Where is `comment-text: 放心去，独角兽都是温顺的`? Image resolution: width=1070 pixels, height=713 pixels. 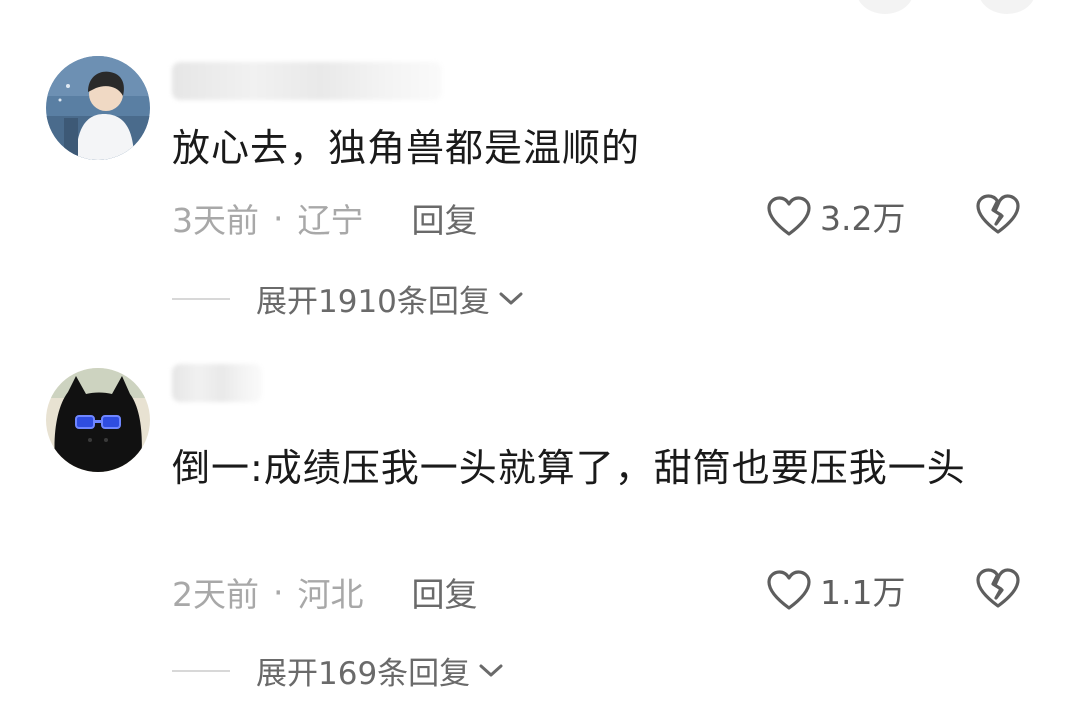
comment-text: 放心去，独角兽都是温顺的 is located at coordinates (406, 148).